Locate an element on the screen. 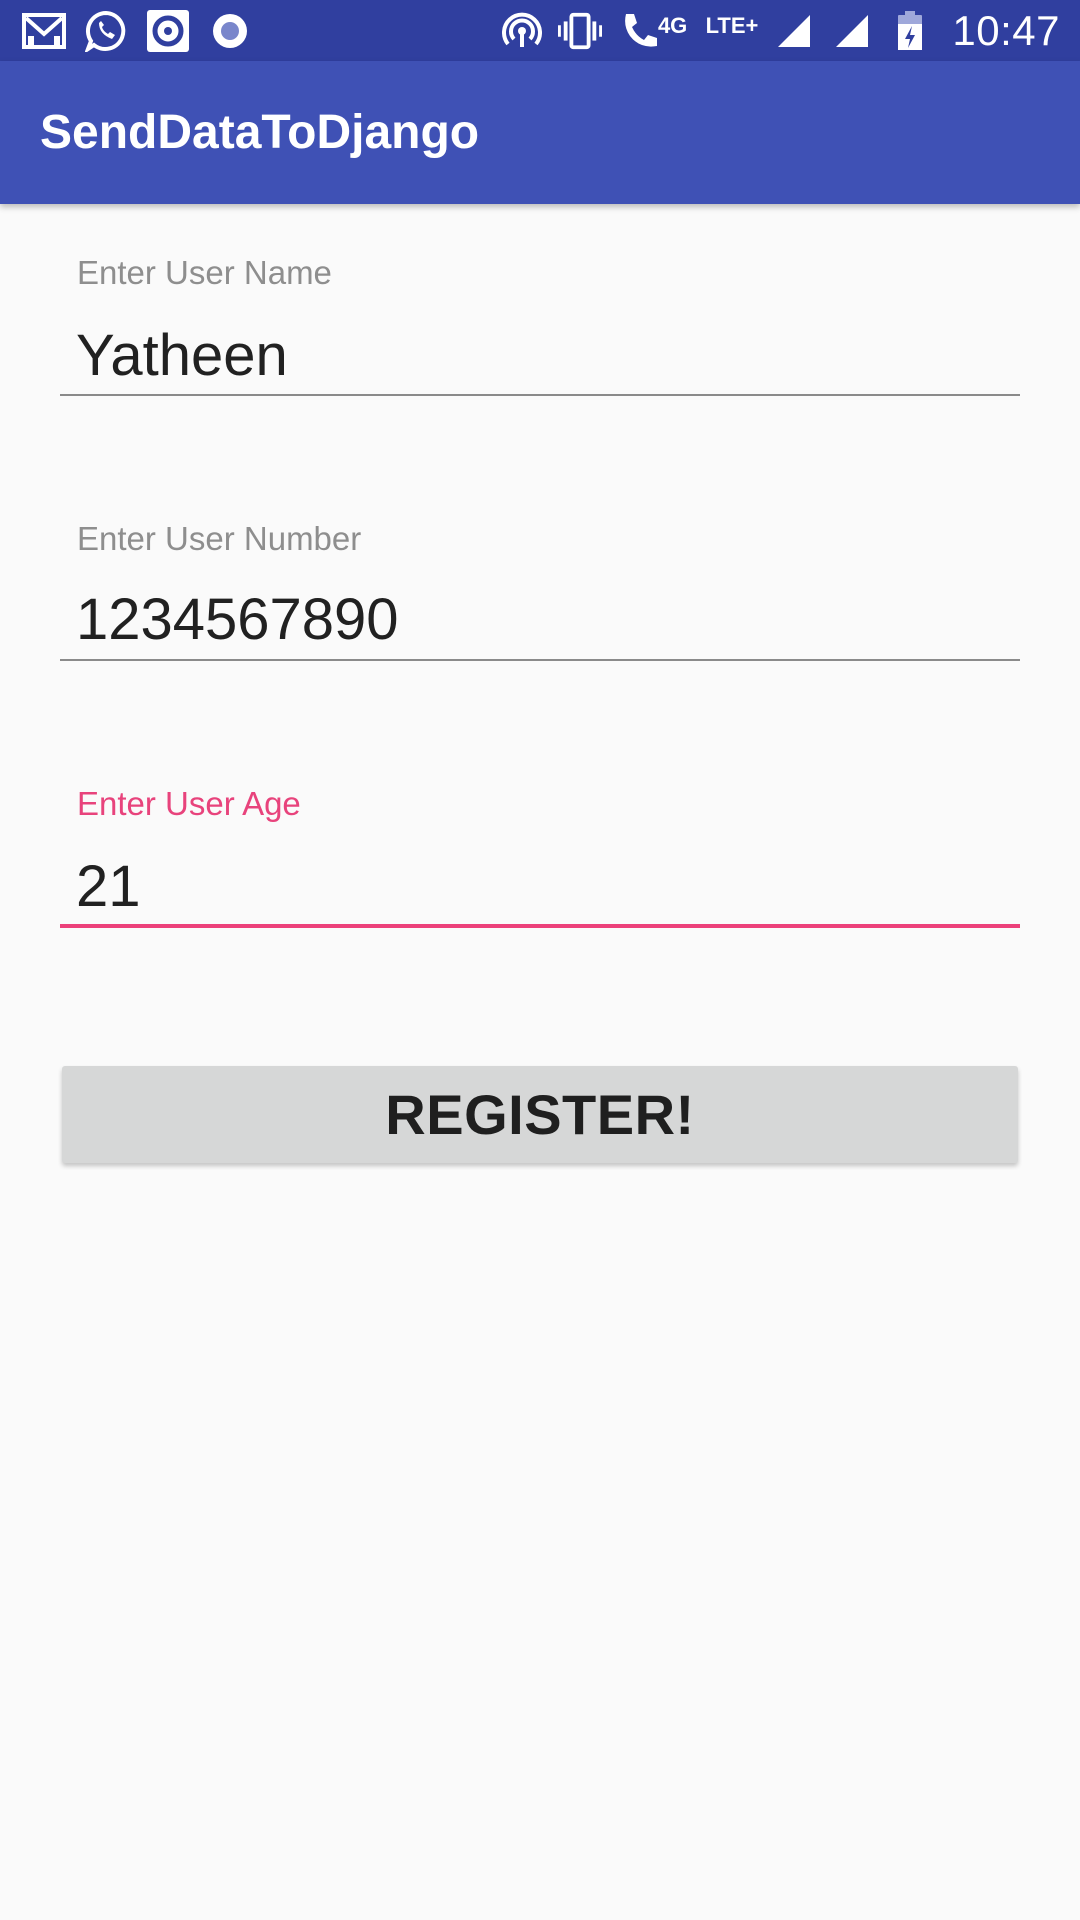 This screenshot has width=1080, height=1920. user-number-underline is located at coordinates (540, 660).